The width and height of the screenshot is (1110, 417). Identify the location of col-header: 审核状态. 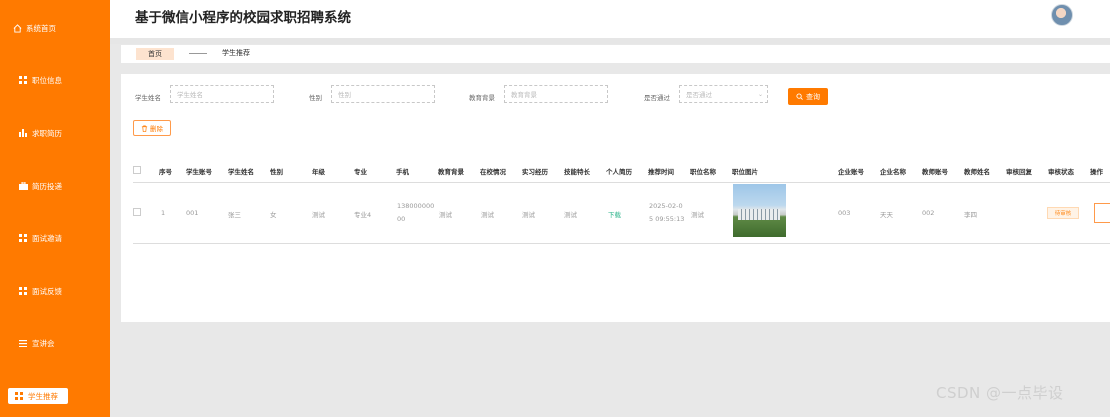
(1061, 171).